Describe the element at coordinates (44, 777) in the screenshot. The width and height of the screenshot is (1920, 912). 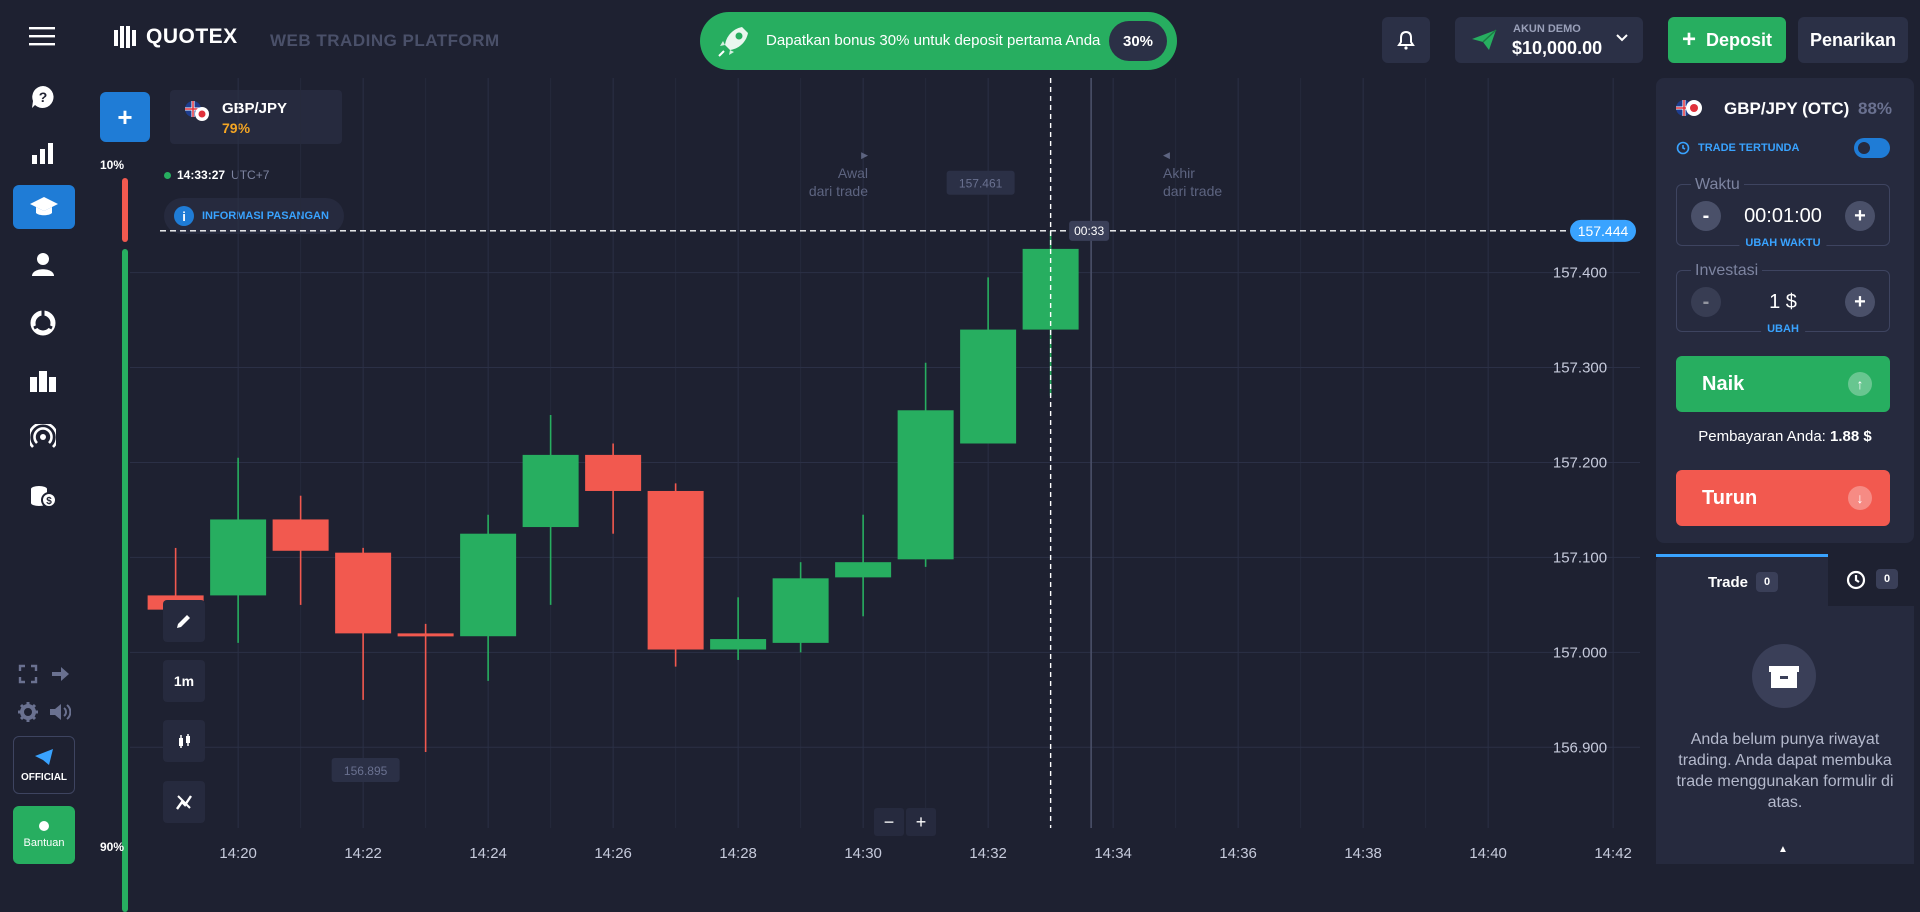
I see `official-label: OFFICIAL` at that location.